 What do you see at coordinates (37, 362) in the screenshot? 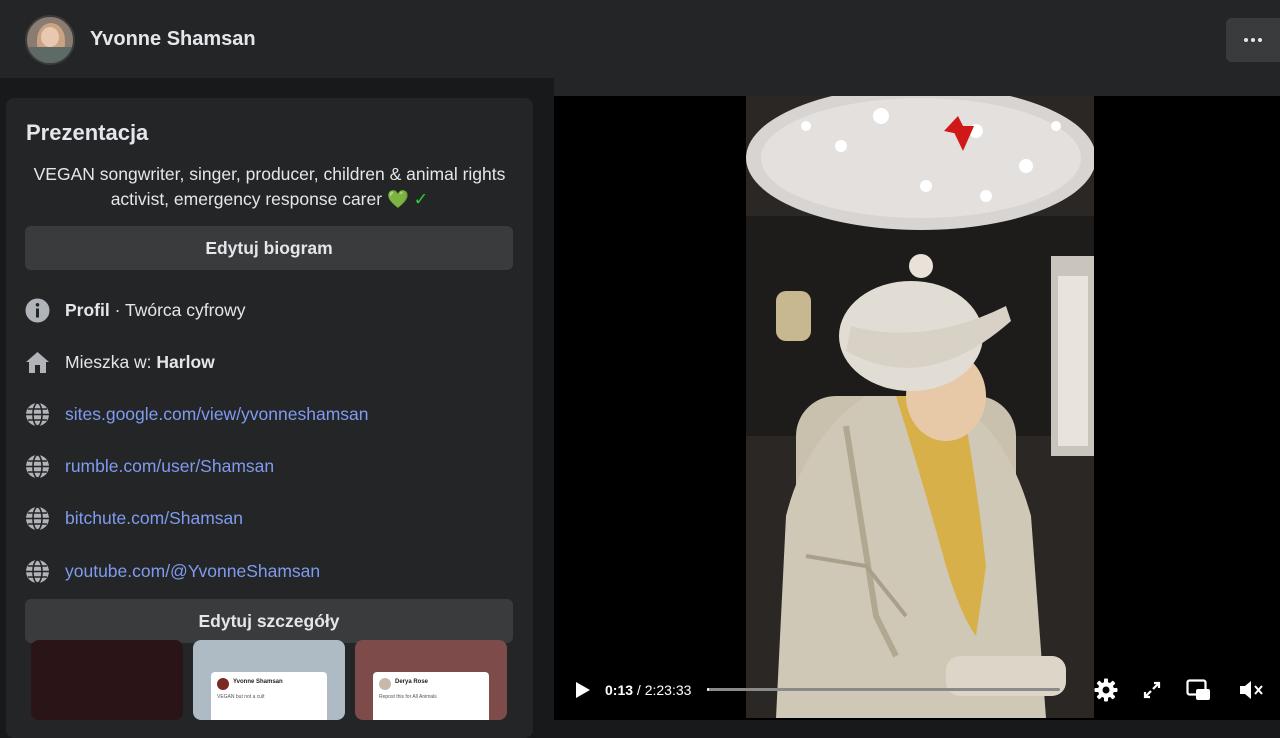
I see `home-icon` at bounding box center [37, 362].